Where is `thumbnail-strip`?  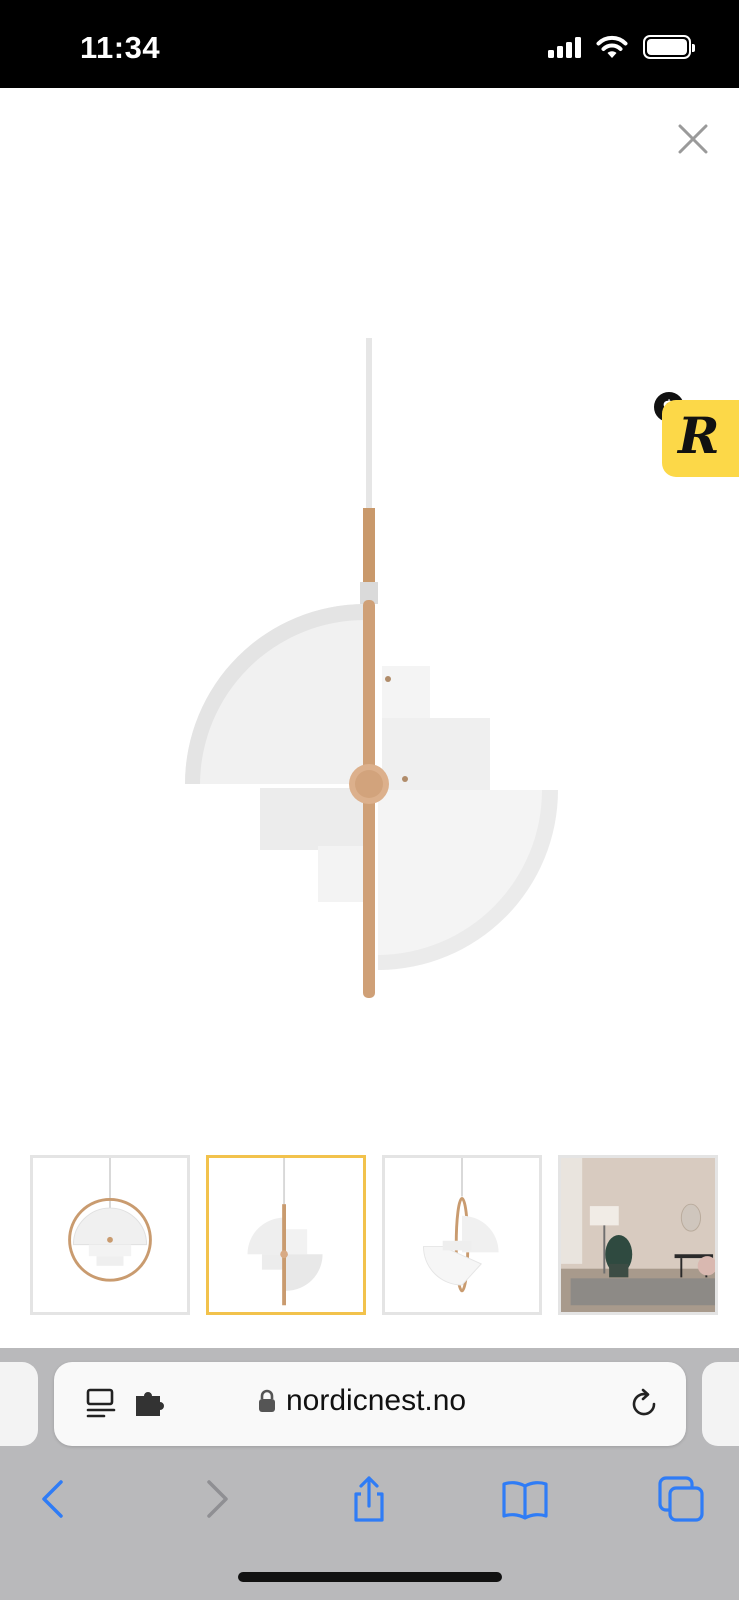 thumbnail-strip is located at coordinates (374, 1235).